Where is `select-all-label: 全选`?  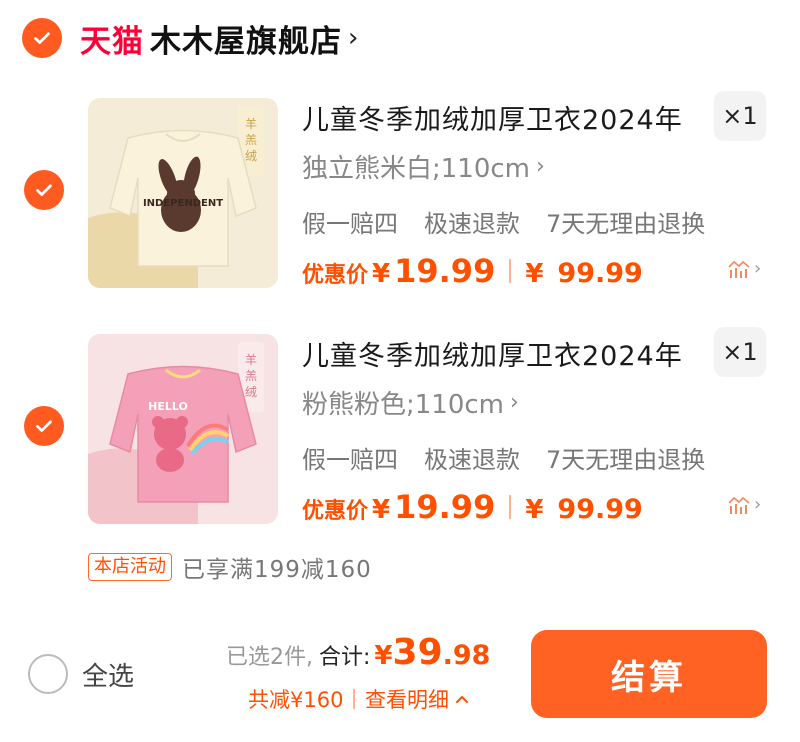
select-all-label: 全选 is located at coordinates (108, 674).